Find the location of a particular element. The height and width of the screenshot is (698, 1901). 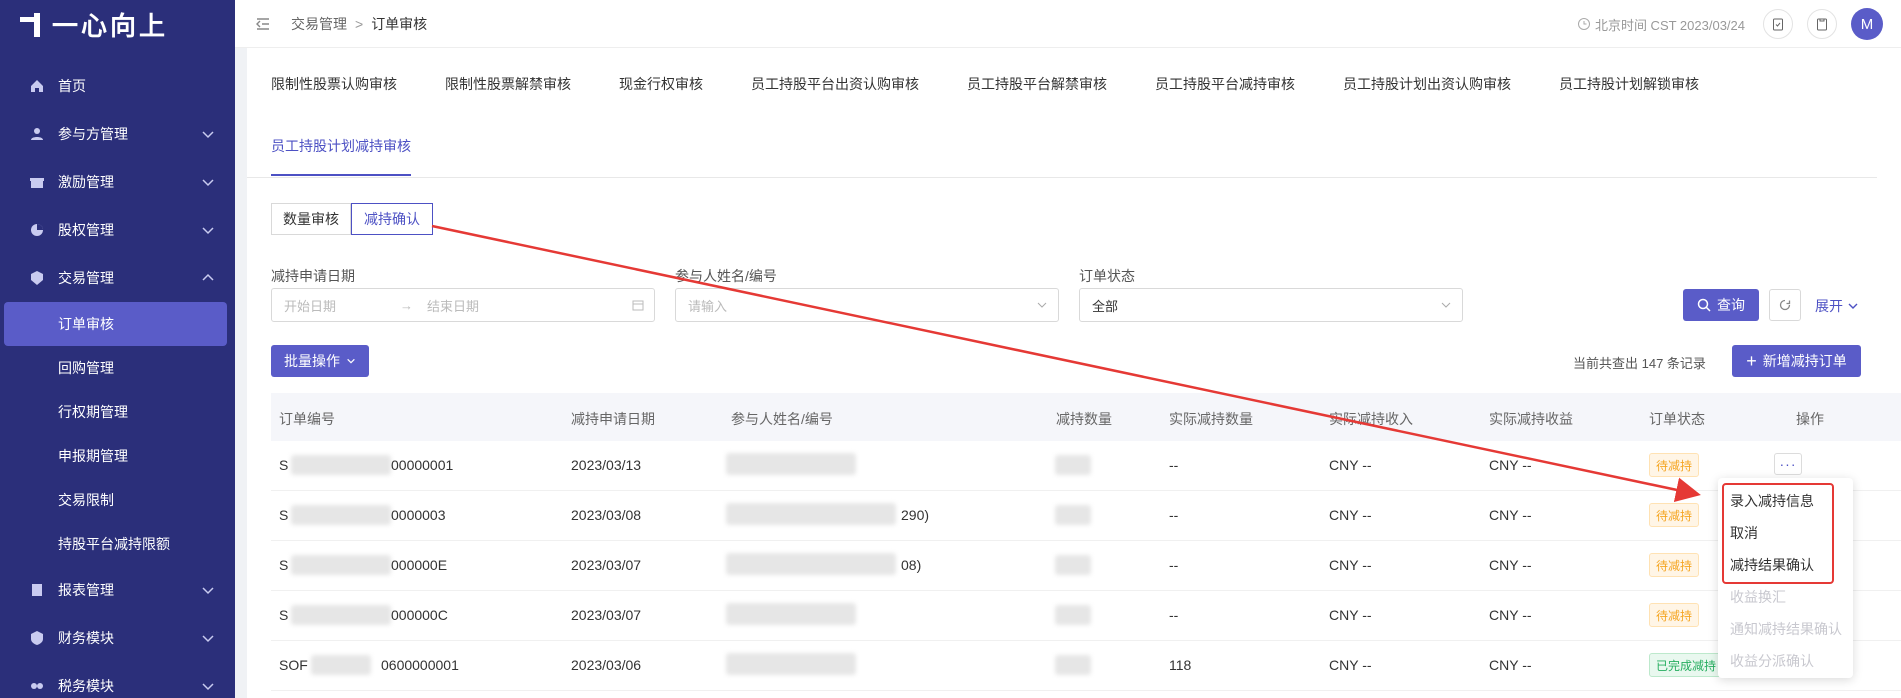

sidebar-item-label: 激励管理 is located at coordinates (86, 182).